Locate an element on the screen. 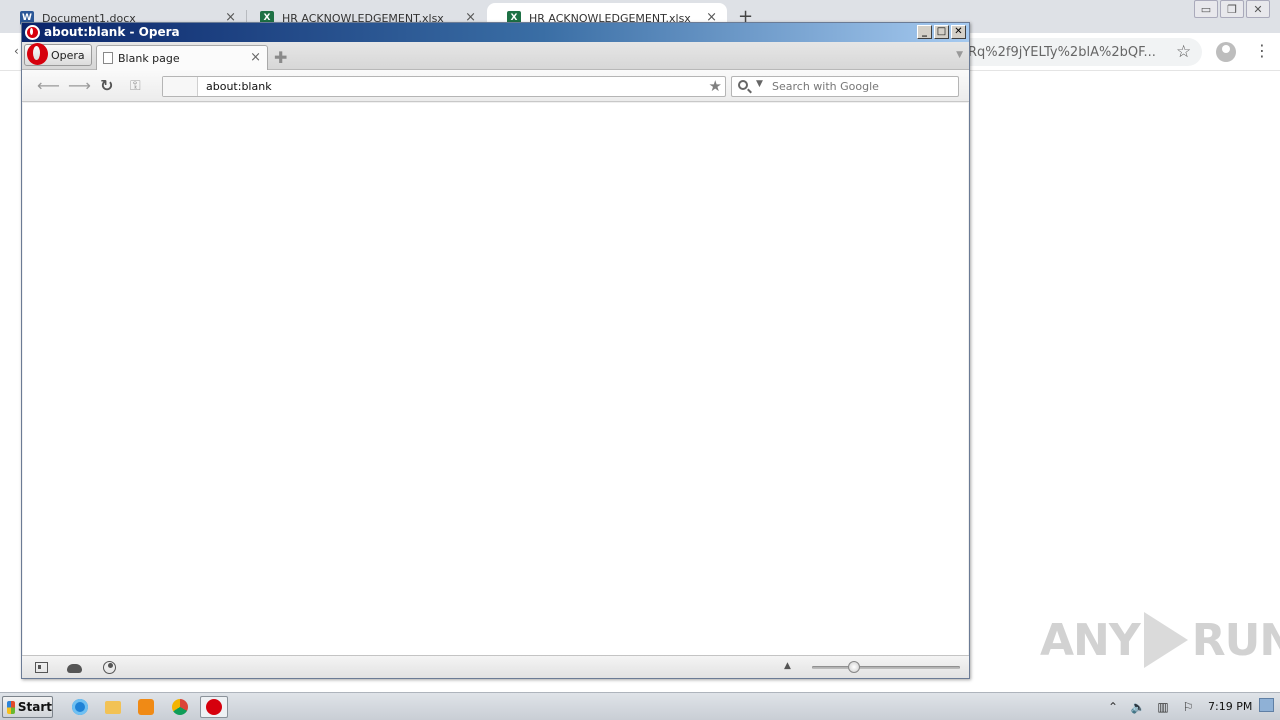 This screenshot has width=1280, height=720. taskbar-internet-explorer is located at coordinates (80, 707).